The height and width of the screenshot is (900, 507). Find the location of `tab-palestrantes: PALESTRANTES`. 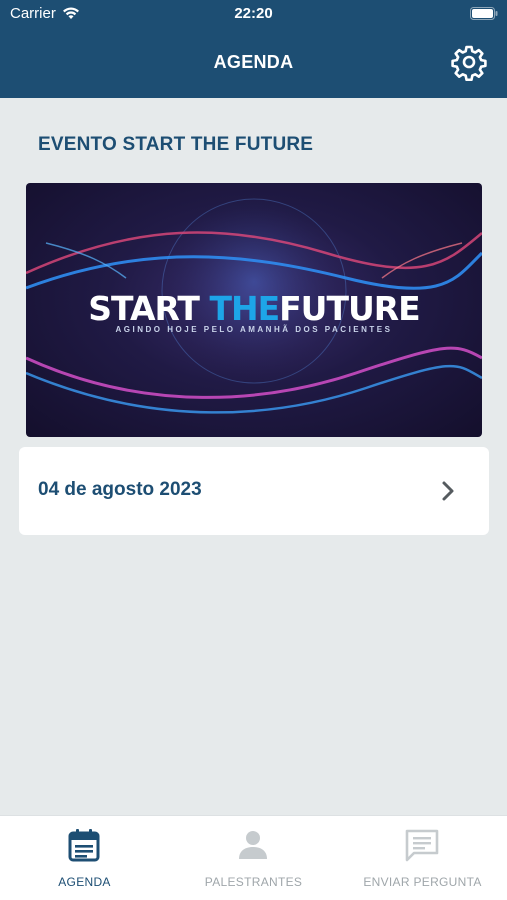

tab-palestrantes: PALESTRANTES is located at coordinates (253, 858).